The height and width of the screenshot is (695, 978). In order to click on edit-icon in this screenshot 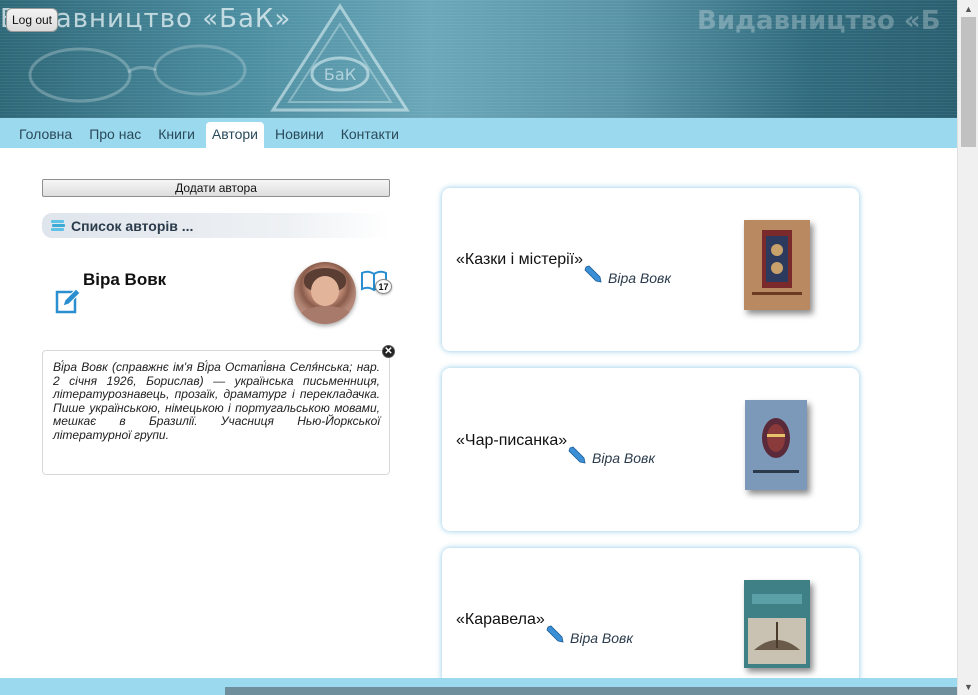, I will do `click(68, 300)`.